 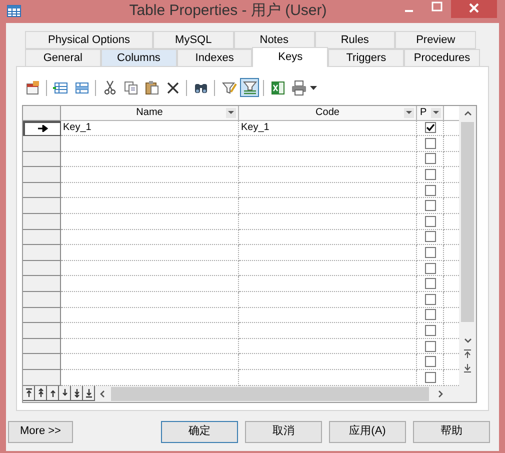 I want to click on tab: MySQL, so click(x=193, y=39).